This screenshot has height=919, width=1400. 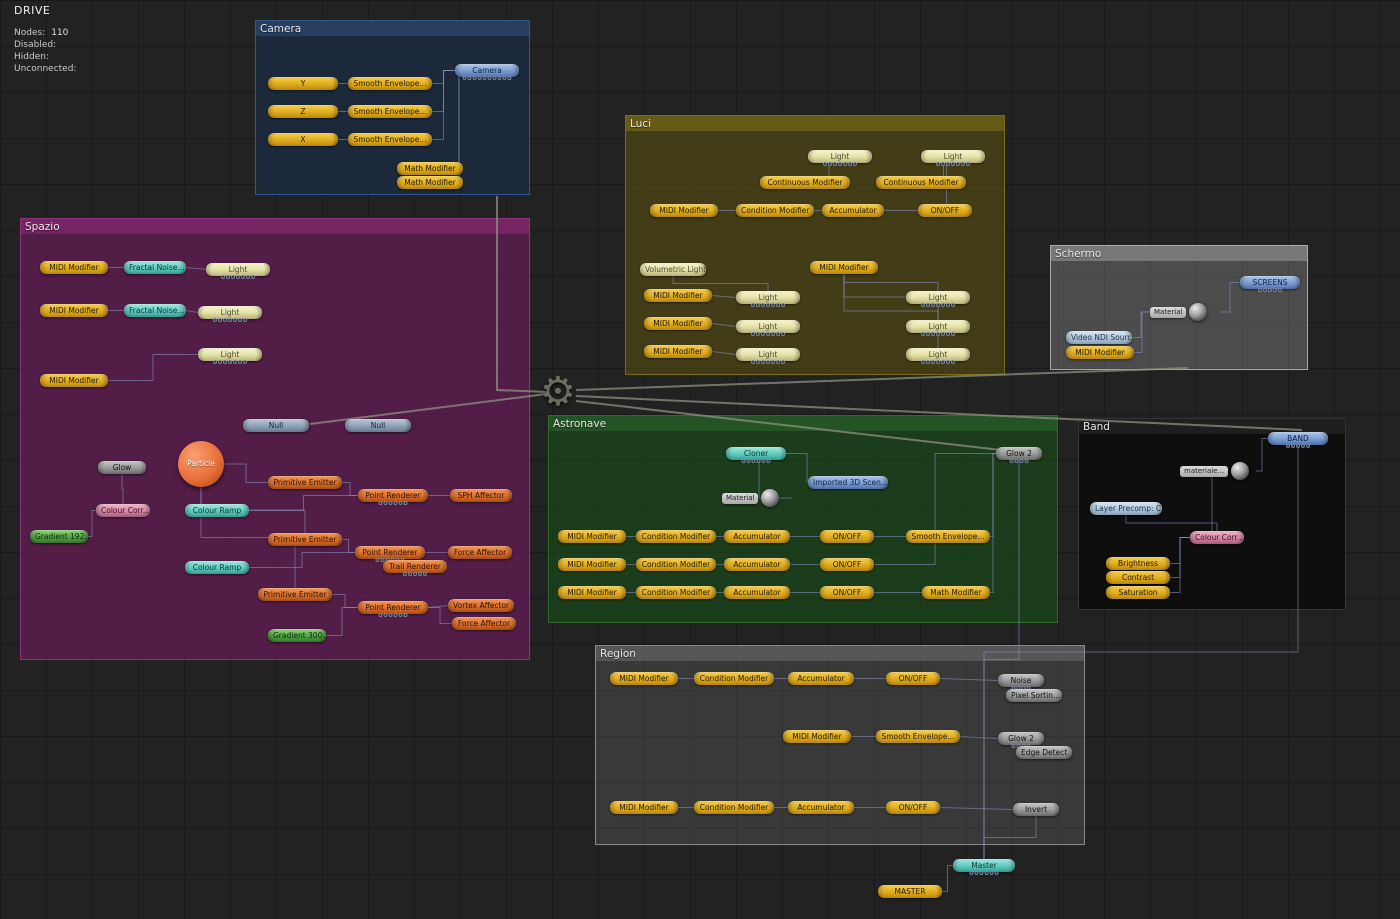 I want to click on node-noise: Noise, so click(x=1021, y=682).